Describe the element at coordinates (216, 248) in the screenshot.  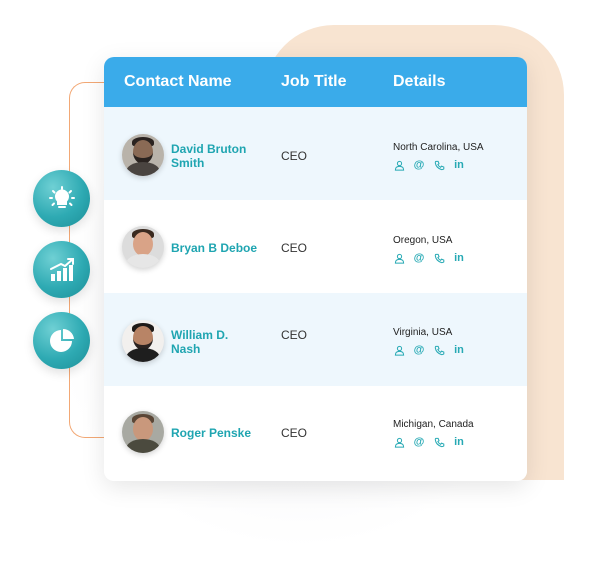
I see `contact-name: Bryan B Deboe` at that location.